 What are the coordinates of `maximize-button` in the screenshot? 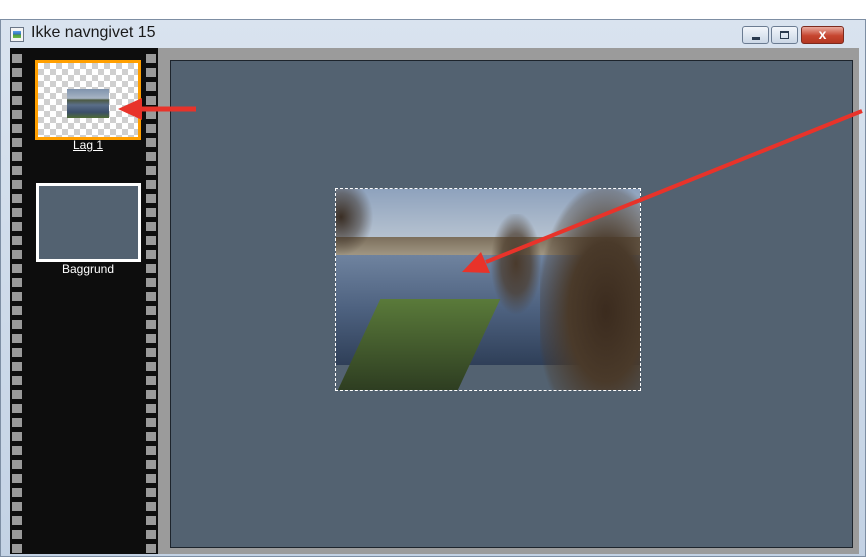 It's located at (784, 35).